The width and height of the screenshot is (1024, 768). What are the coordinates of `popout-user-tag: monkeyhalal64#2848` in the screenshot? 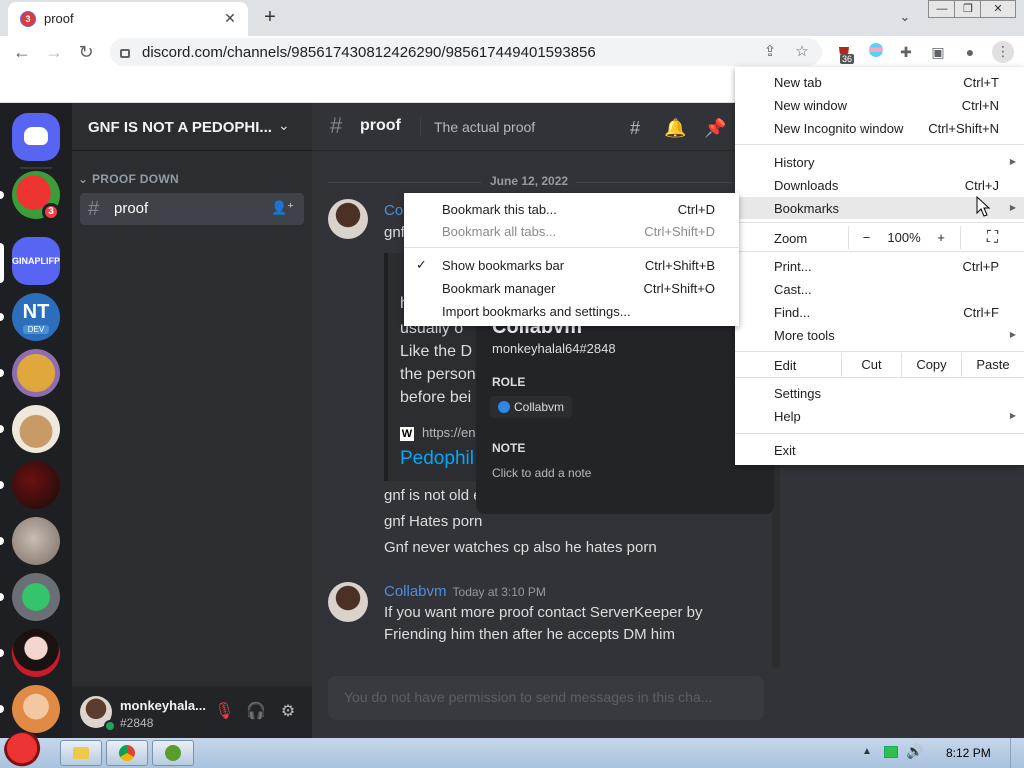 It's located at (554, 348).